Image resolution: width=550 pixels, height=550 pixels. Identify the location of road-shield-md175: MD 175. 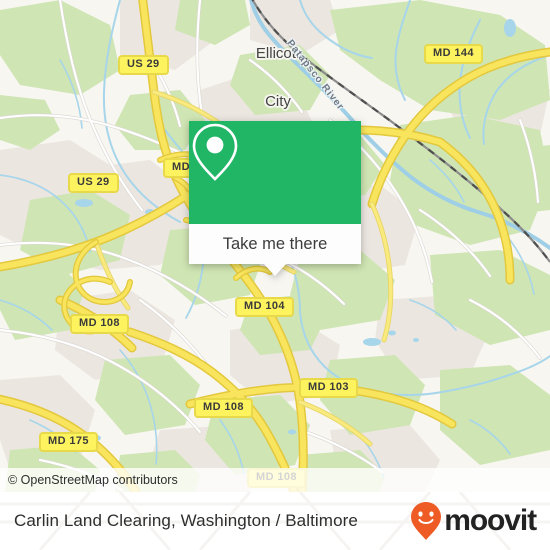
(68, 442).